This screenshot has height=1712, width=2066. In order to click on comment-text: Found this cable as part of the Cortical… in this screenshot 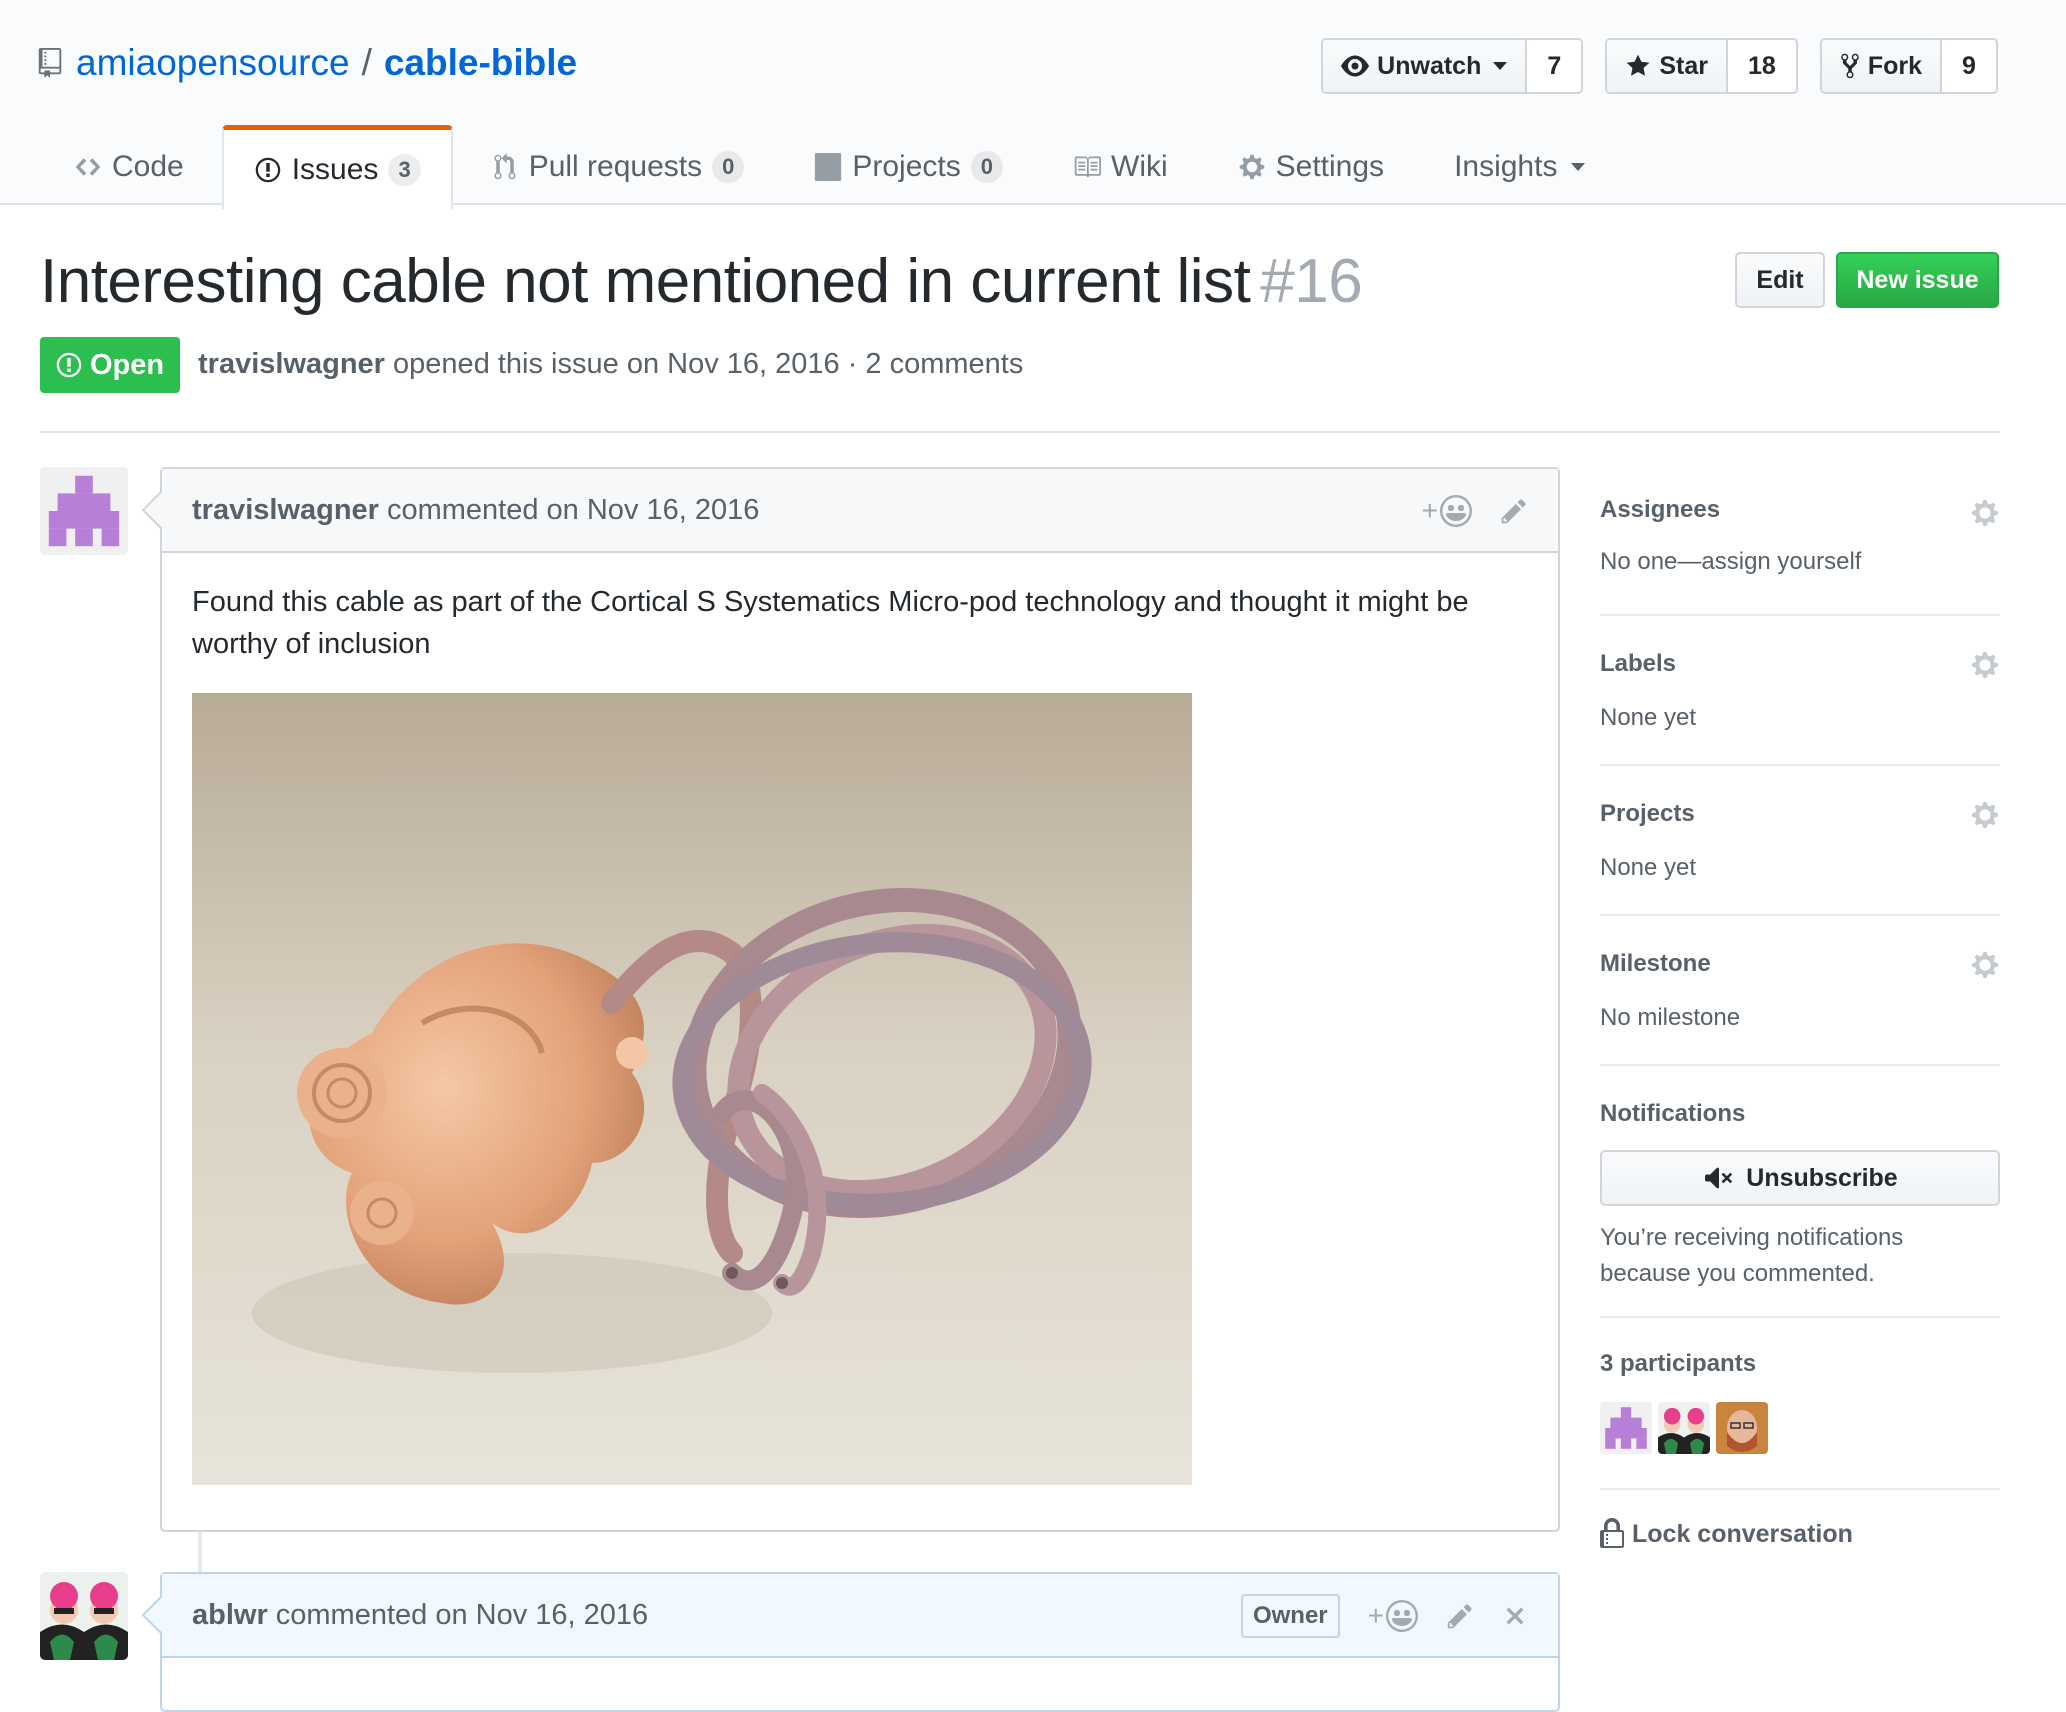, I will do `click(830, 623)`.